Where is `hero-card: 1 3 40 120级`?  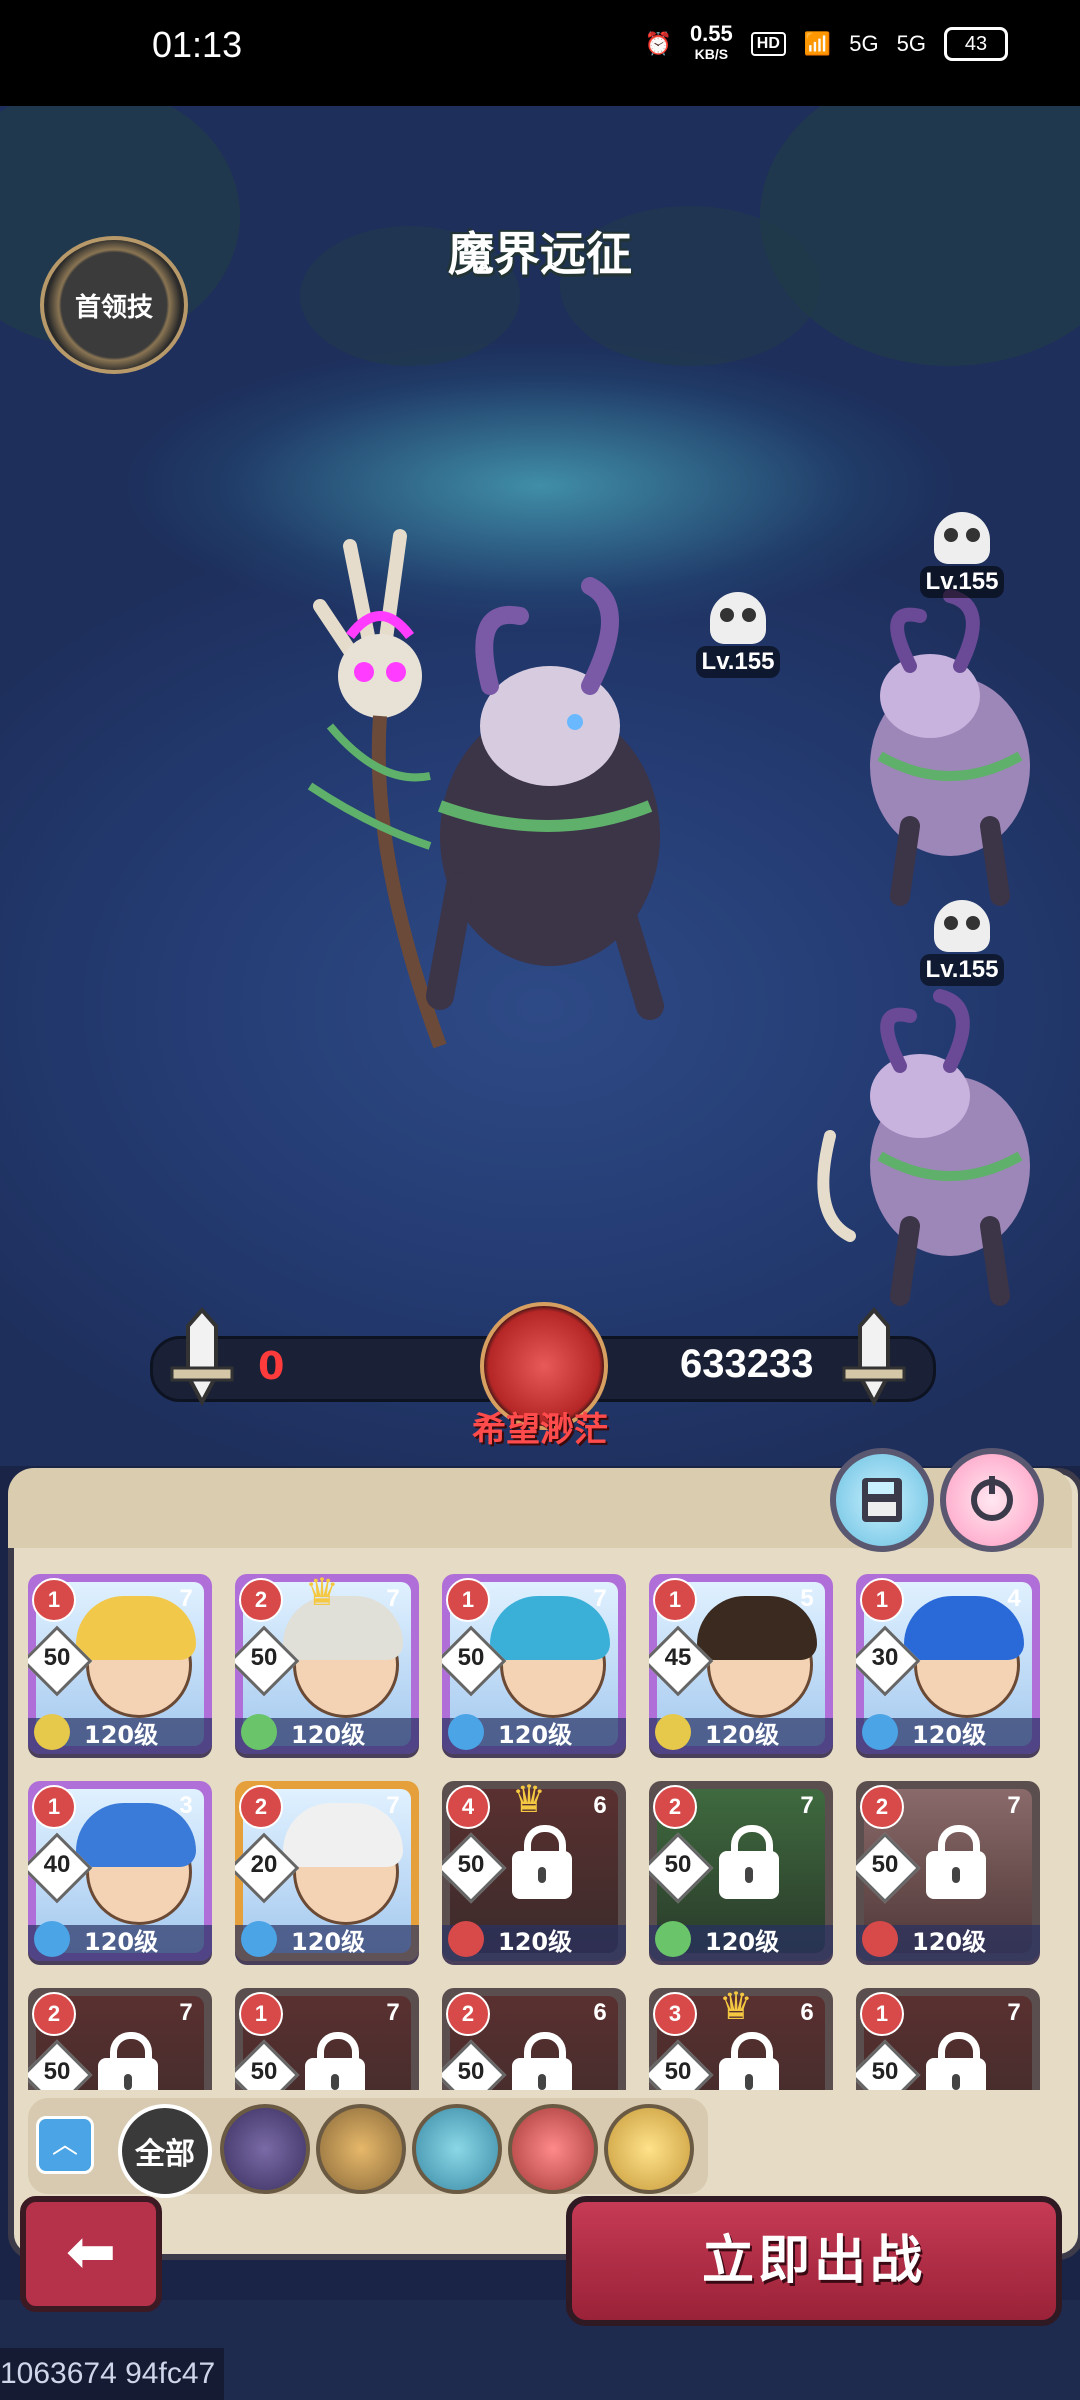 hero-card: 1 3 40 120级 is located at coordinates (120, 1871).